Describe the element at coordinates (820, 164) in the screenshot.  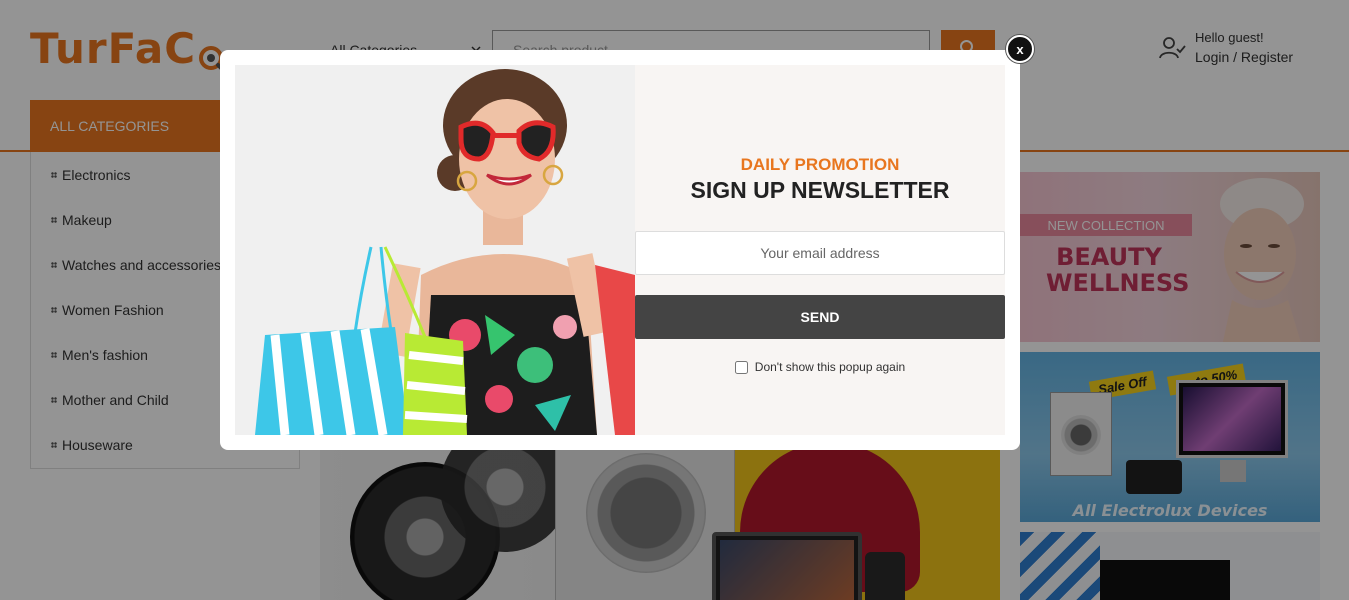
I see `daily-promotion-label: DAILY PROMOTION` at that location.